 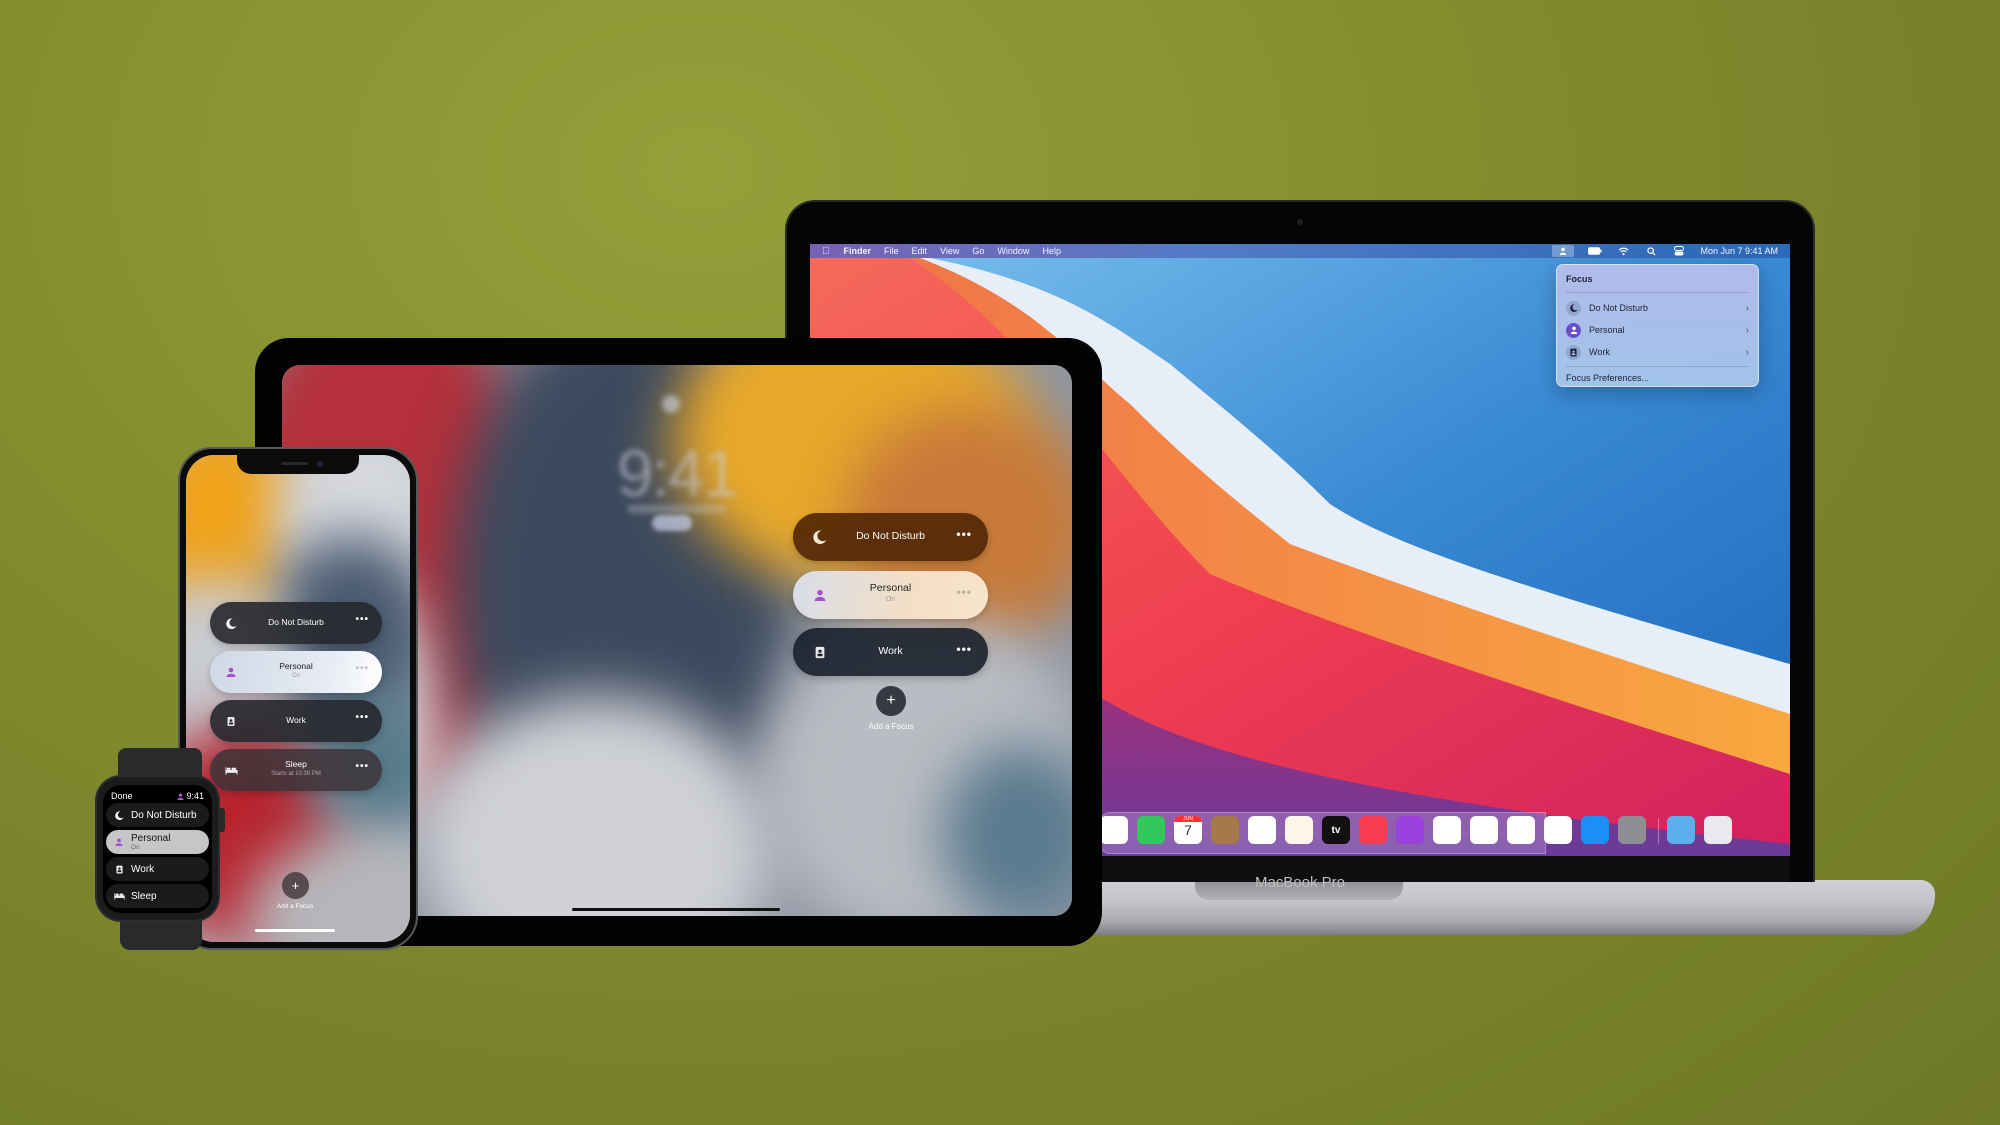 What do you see at coordinates (1632, 830) in the screenshot?
I see `system-preferences-icon` at bounding box center [1632, 830].